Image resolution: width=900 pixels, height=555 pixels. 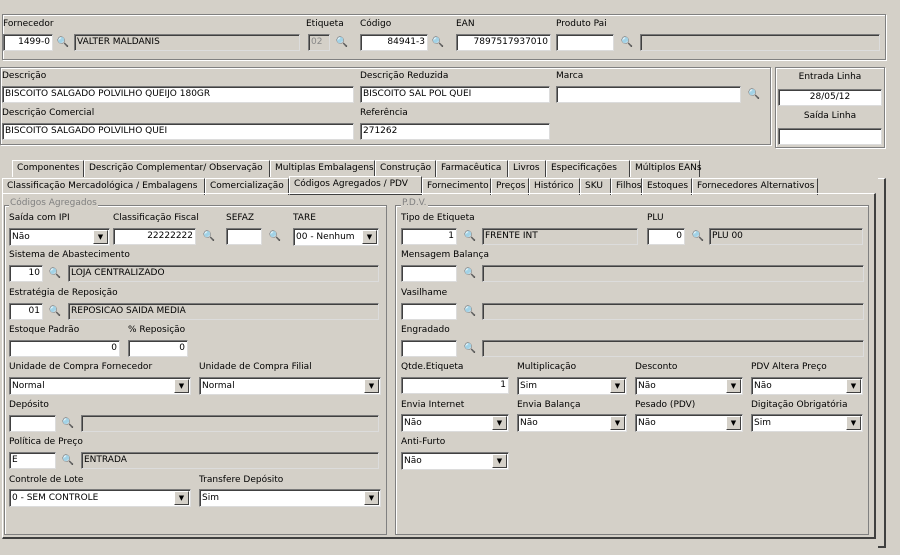 I want to click on controle-lote-select: 0 - SEM CONTROLE ▼, so click(x=100, y=498).